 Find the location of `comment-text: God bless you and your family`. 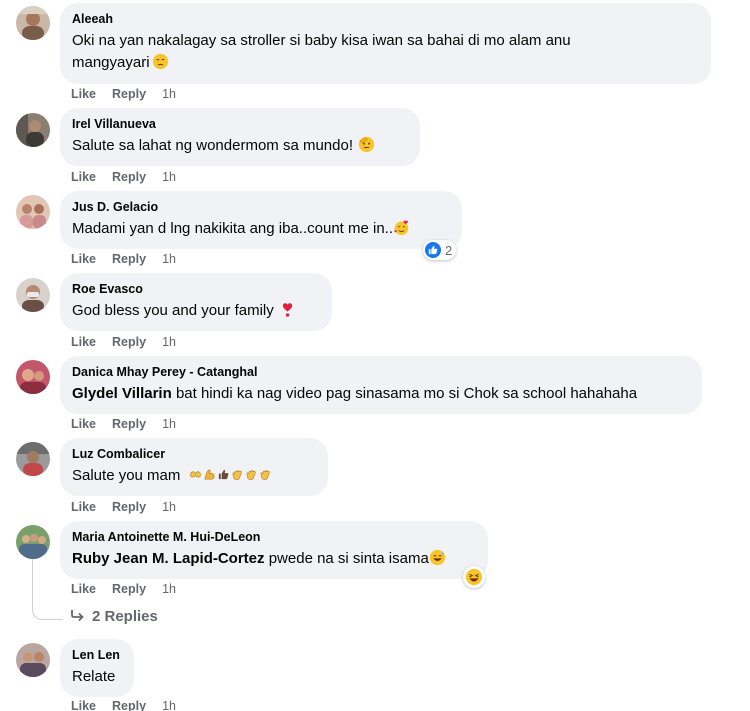

comment-text: God bless you and your family is located at coordinates (196, 311).